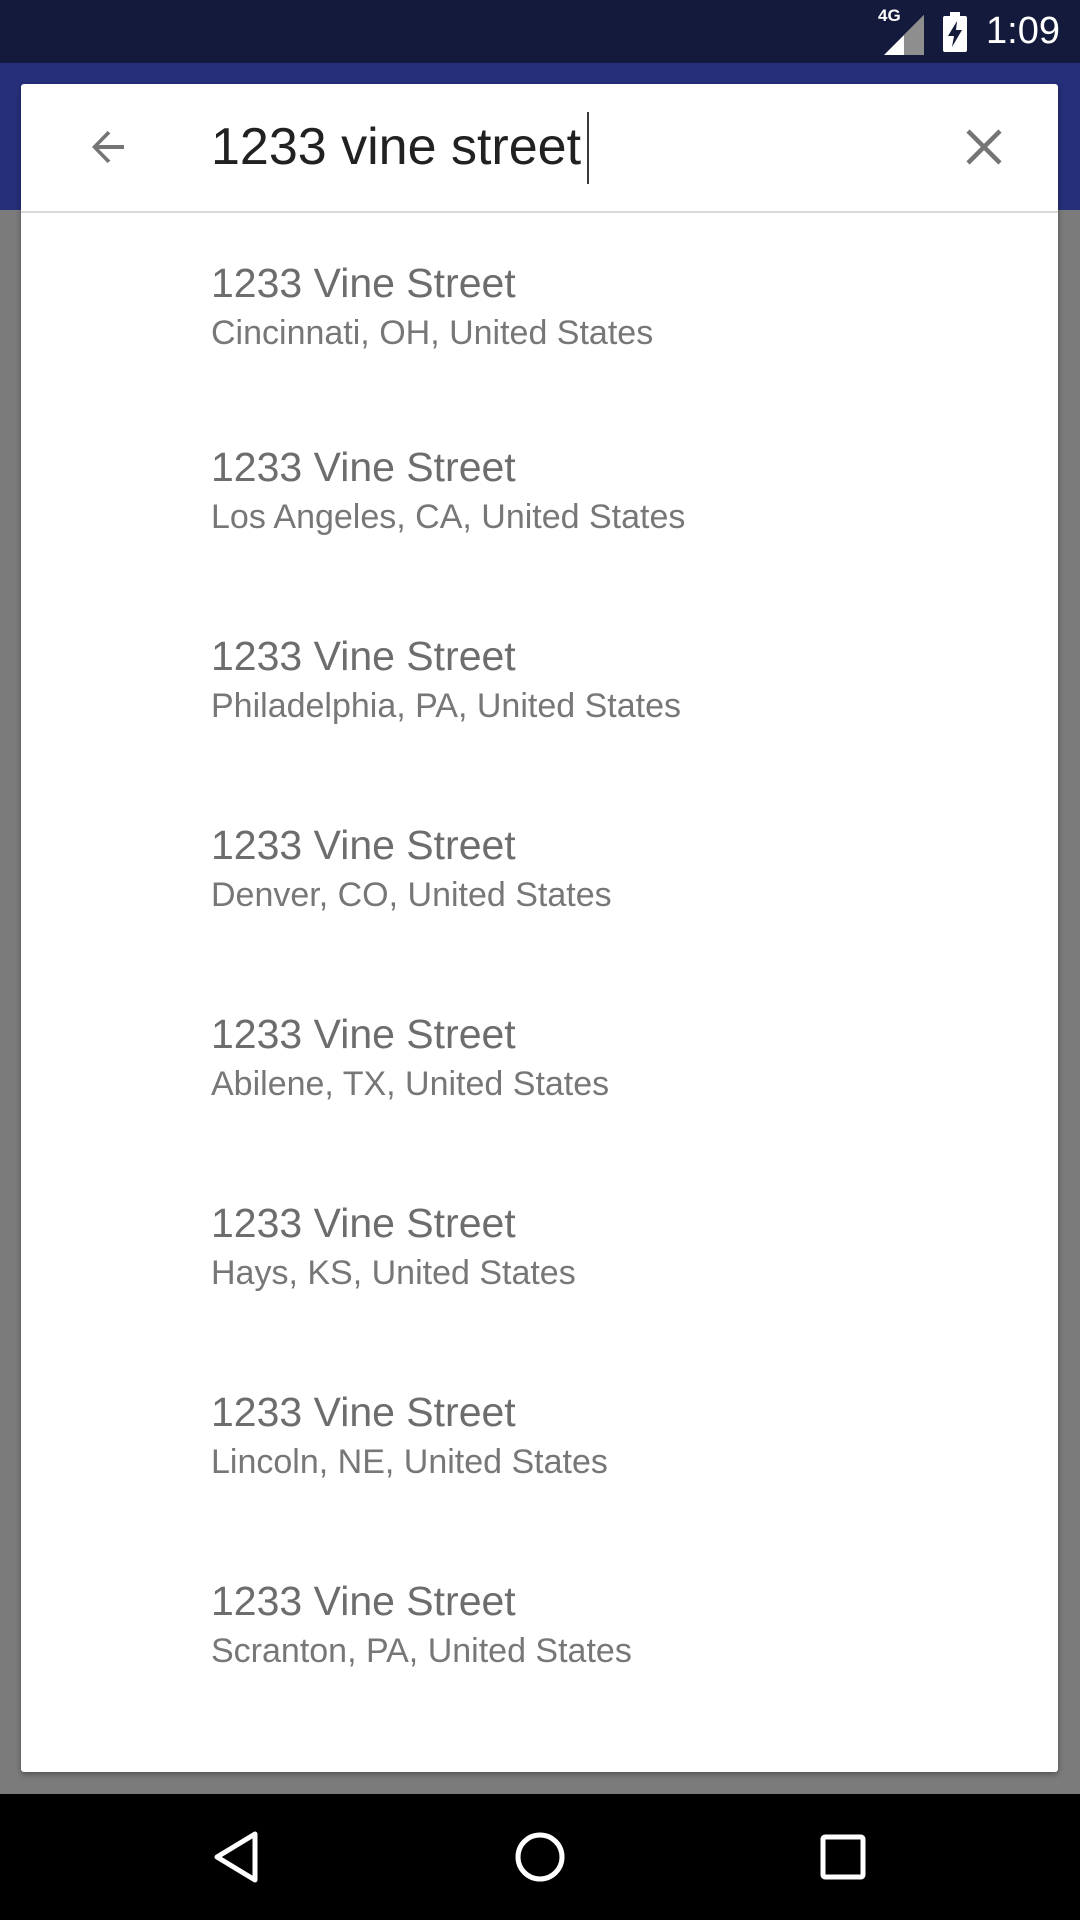 The image size is (1080, 1920). Describe the element at coordinates (955, 31) in the screenshot. I see `battery-charging-icon` at that location.